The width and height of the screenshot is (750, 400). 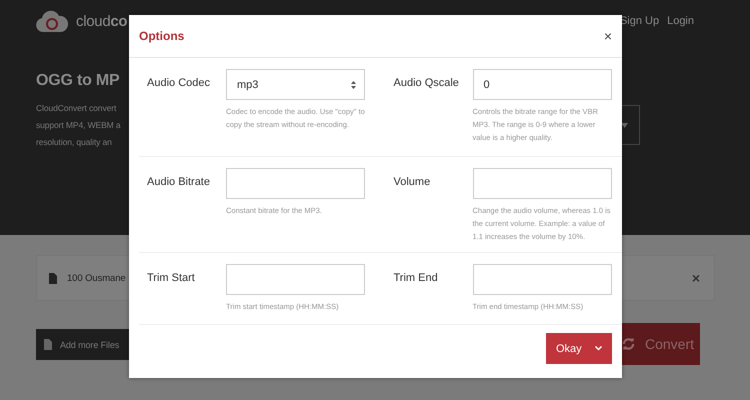 I want to click on remove-button: ×, so click(x=696, y=278).